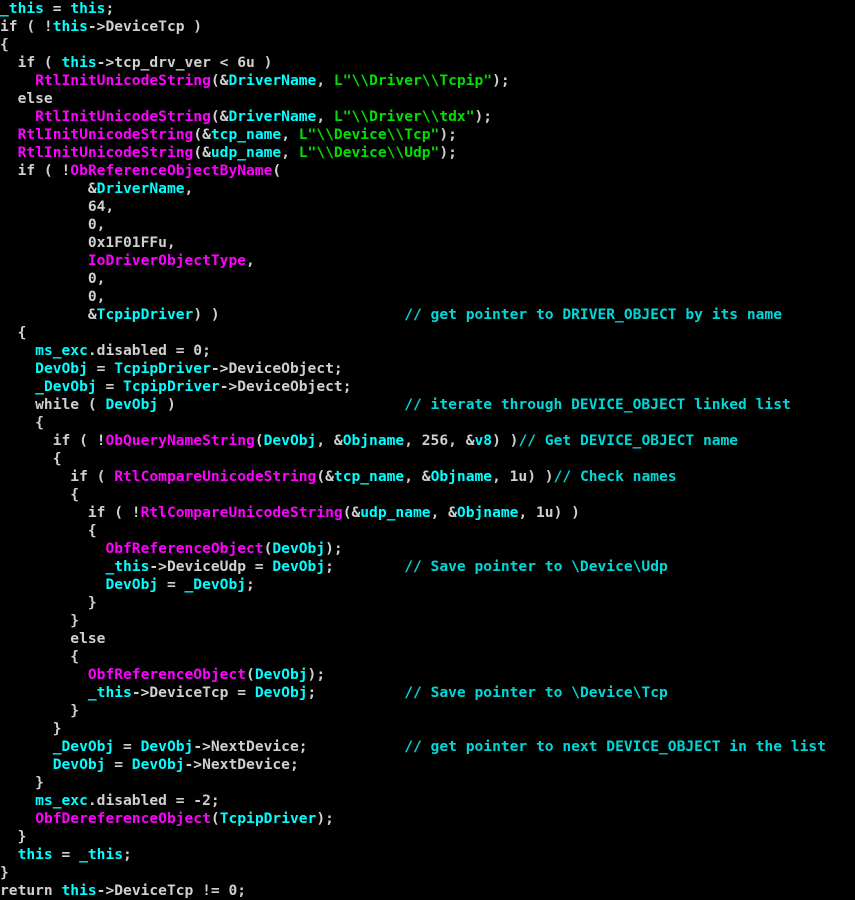 The width and height of the screenshot is (855, 900). Describe the element at coordinates (88, 242) in the screenshot. I see `code-token: 0x1F01FFu,` at that location.